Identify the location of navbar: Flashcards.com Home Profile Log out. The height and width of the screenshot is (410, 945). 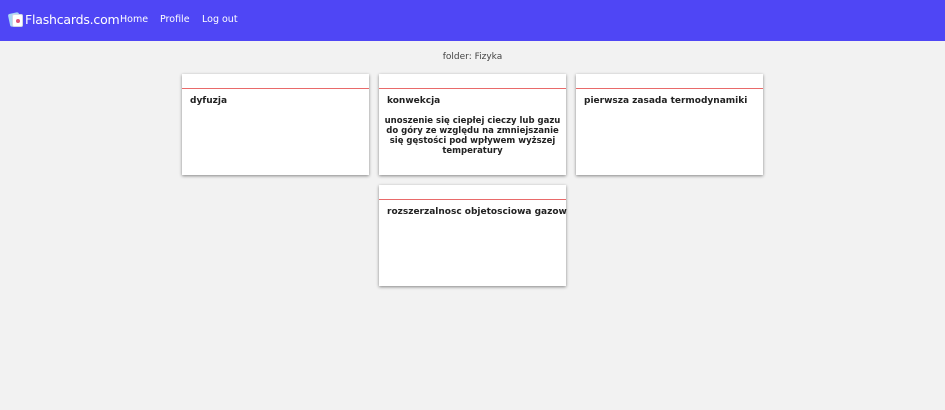
(472, 20).